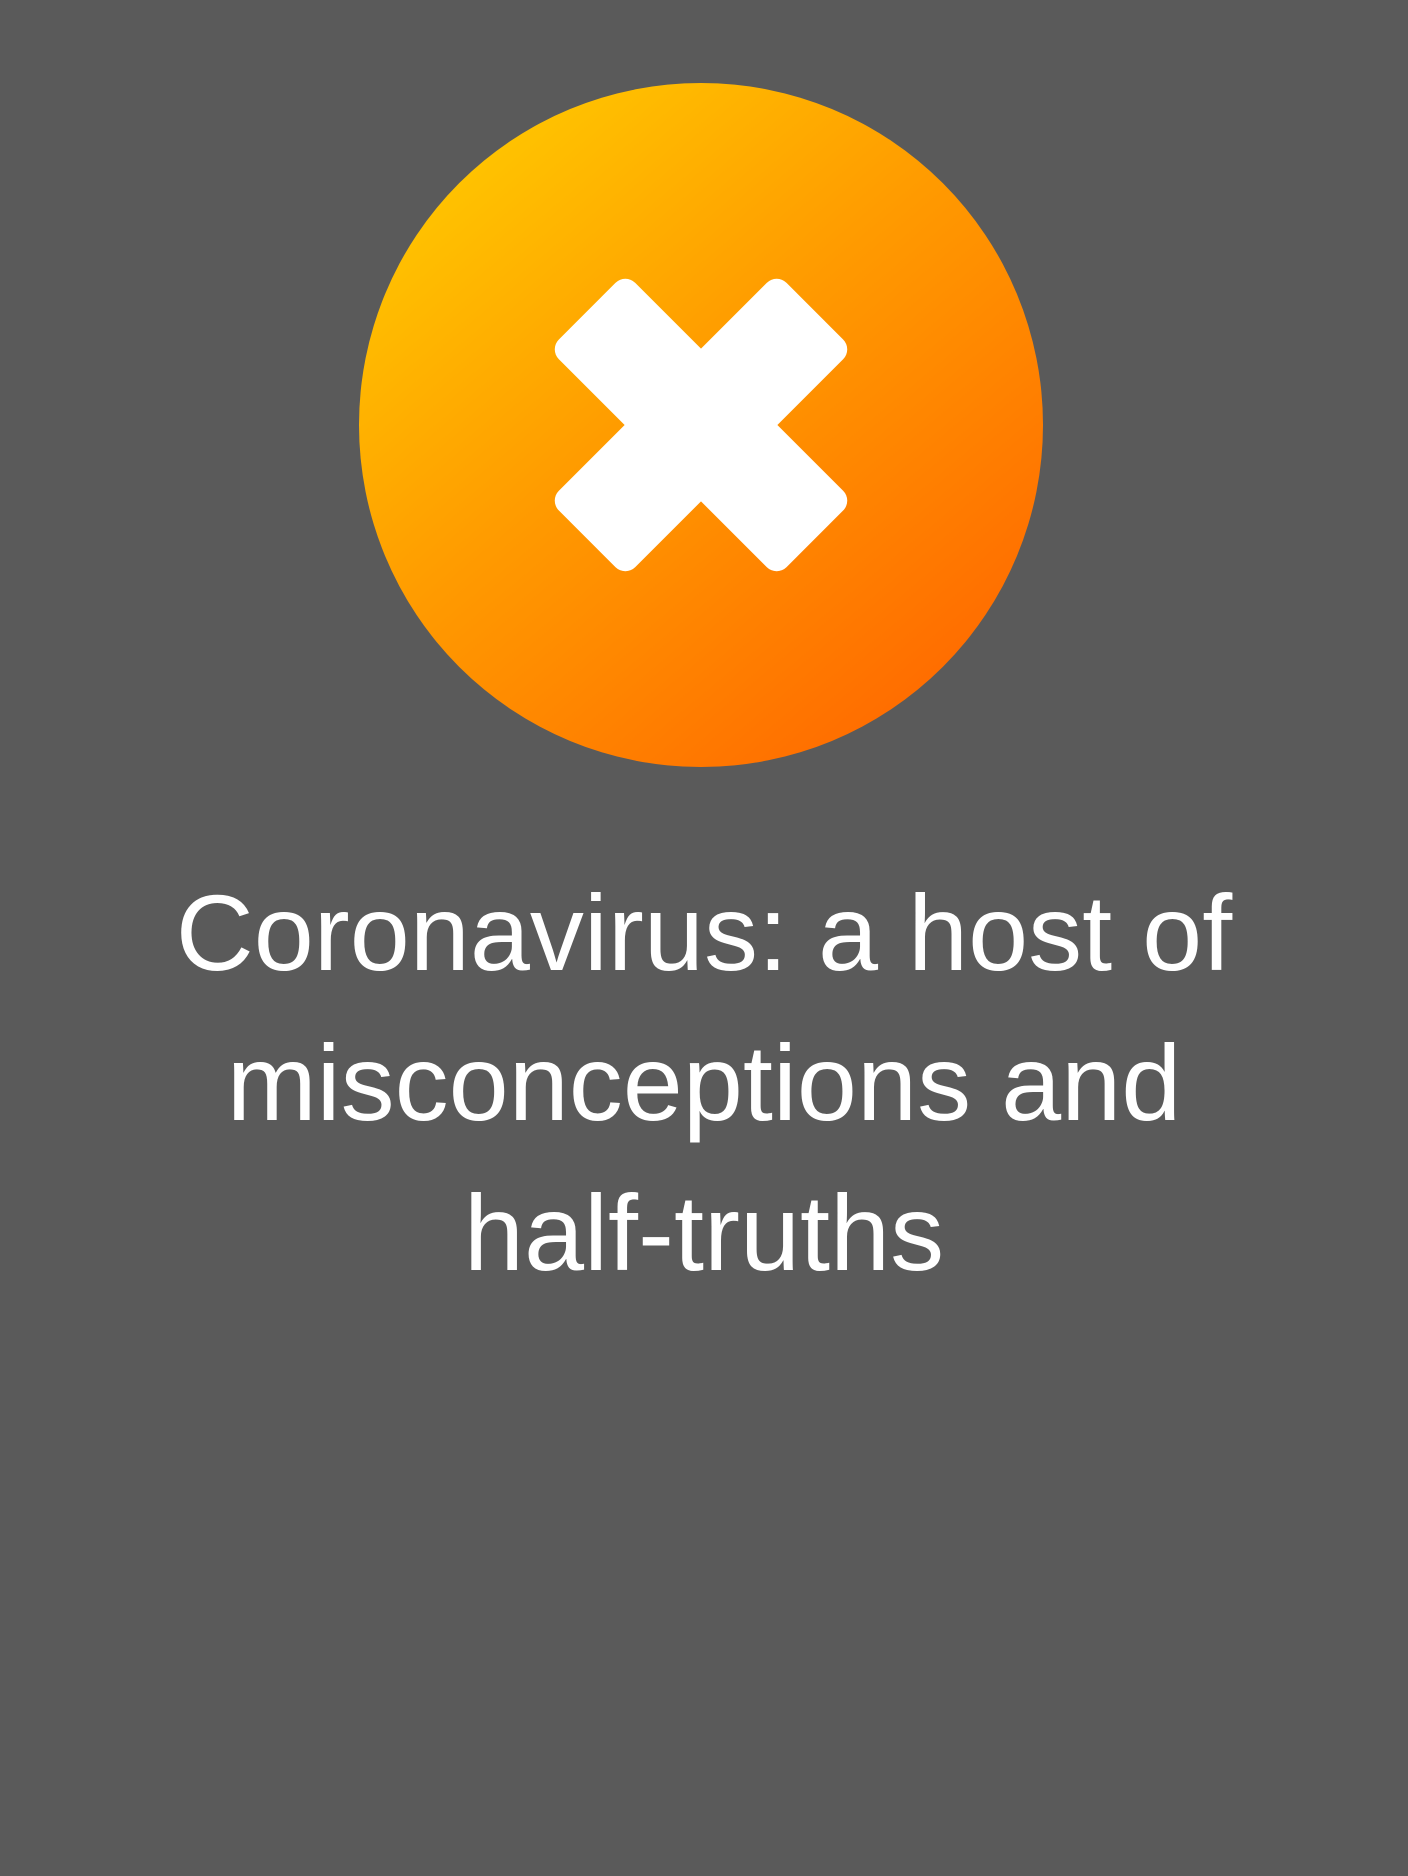 This screenshot has width=1408, height=1876. What do you see at coordinates (704, 932) in the screenshot?
I see `headline-line-1: Coronavirus: a host of` at bounding box center [704, 932].